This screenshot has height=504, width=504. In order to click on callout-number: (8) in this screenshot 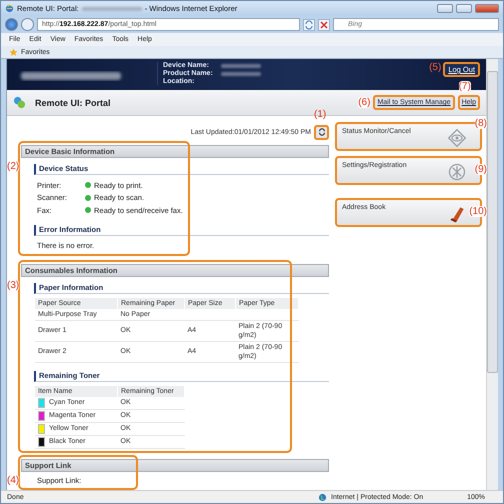, I will do `click(480, 123)`.